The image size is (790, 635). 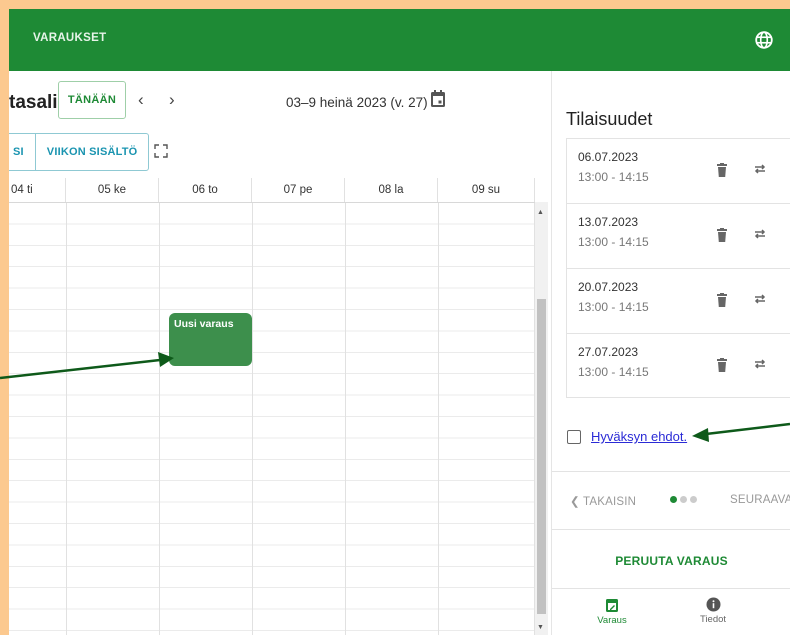 What do you see at coordinates (678, 366) in the screenshot?
I see `occurrence-item: 27.07.2023 13:00 - 14:15` at bounding box center [678, 366].